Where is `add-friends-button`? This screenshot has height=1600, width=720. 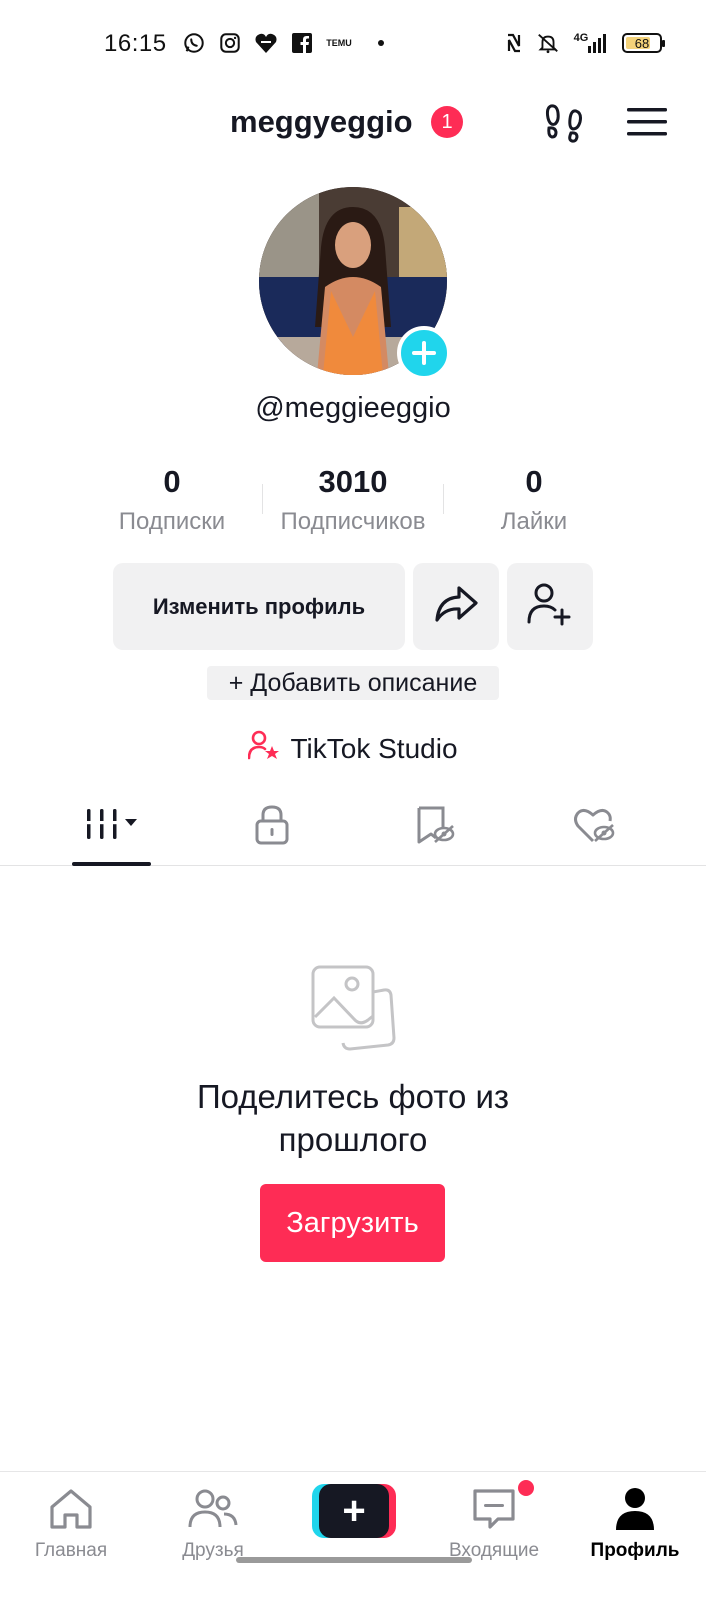 add-friends-button is located at coordinates (550, 606).